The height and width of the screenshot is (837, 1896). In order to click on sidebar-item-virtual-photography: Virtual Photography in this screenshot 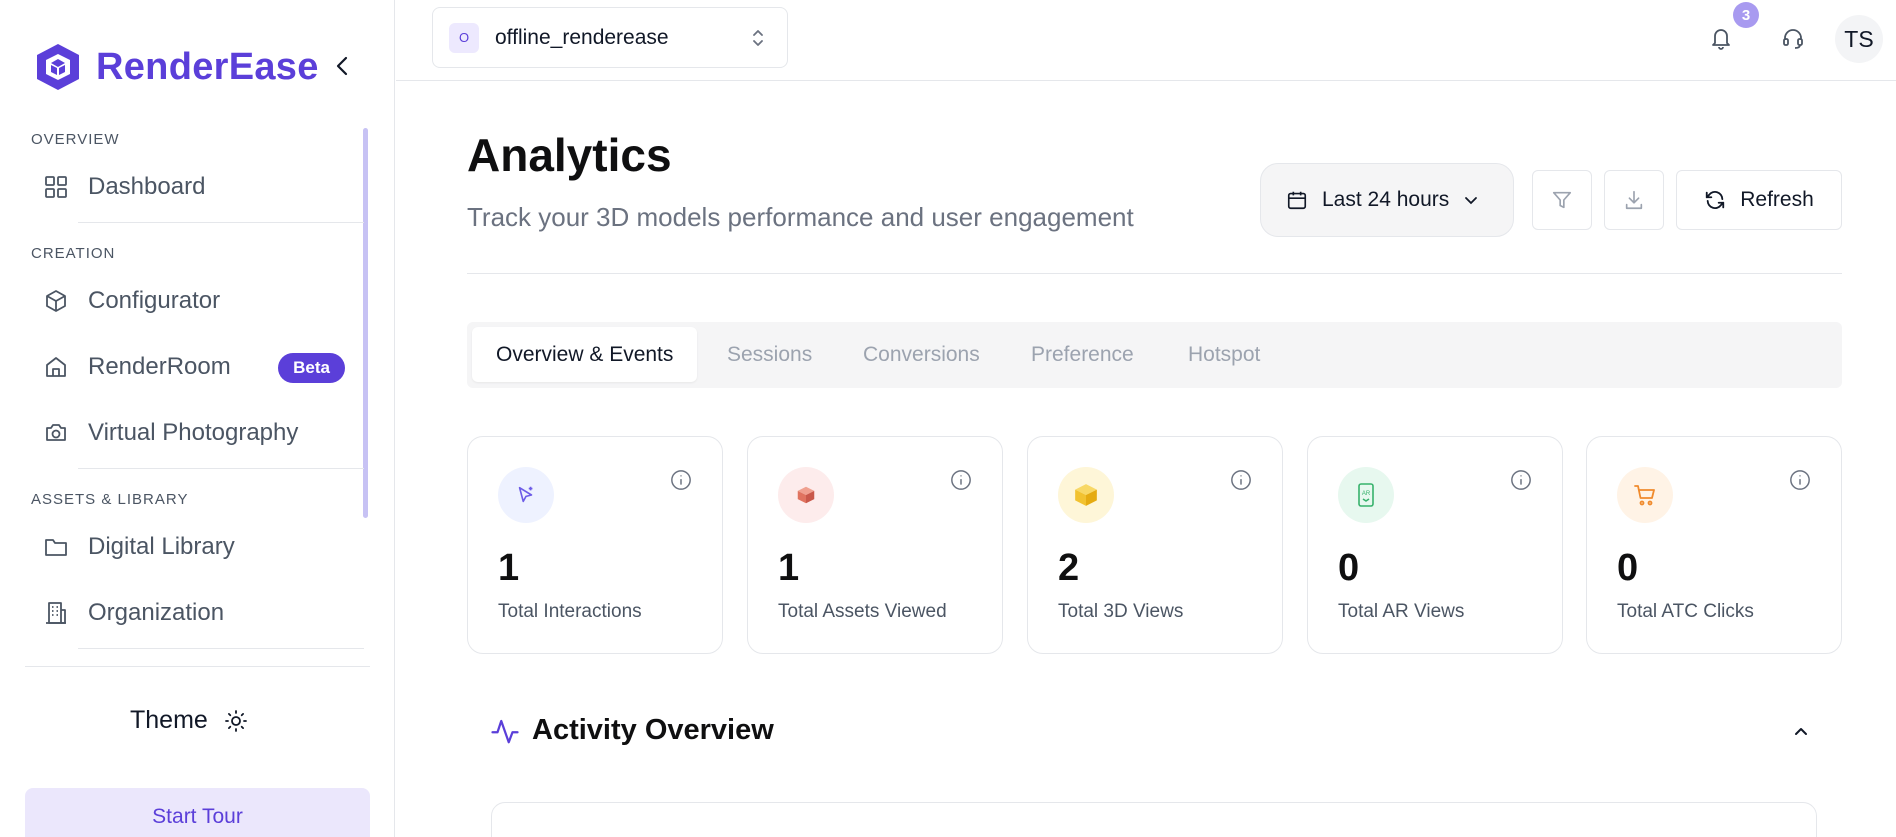, I will do `click(197, 433)`.